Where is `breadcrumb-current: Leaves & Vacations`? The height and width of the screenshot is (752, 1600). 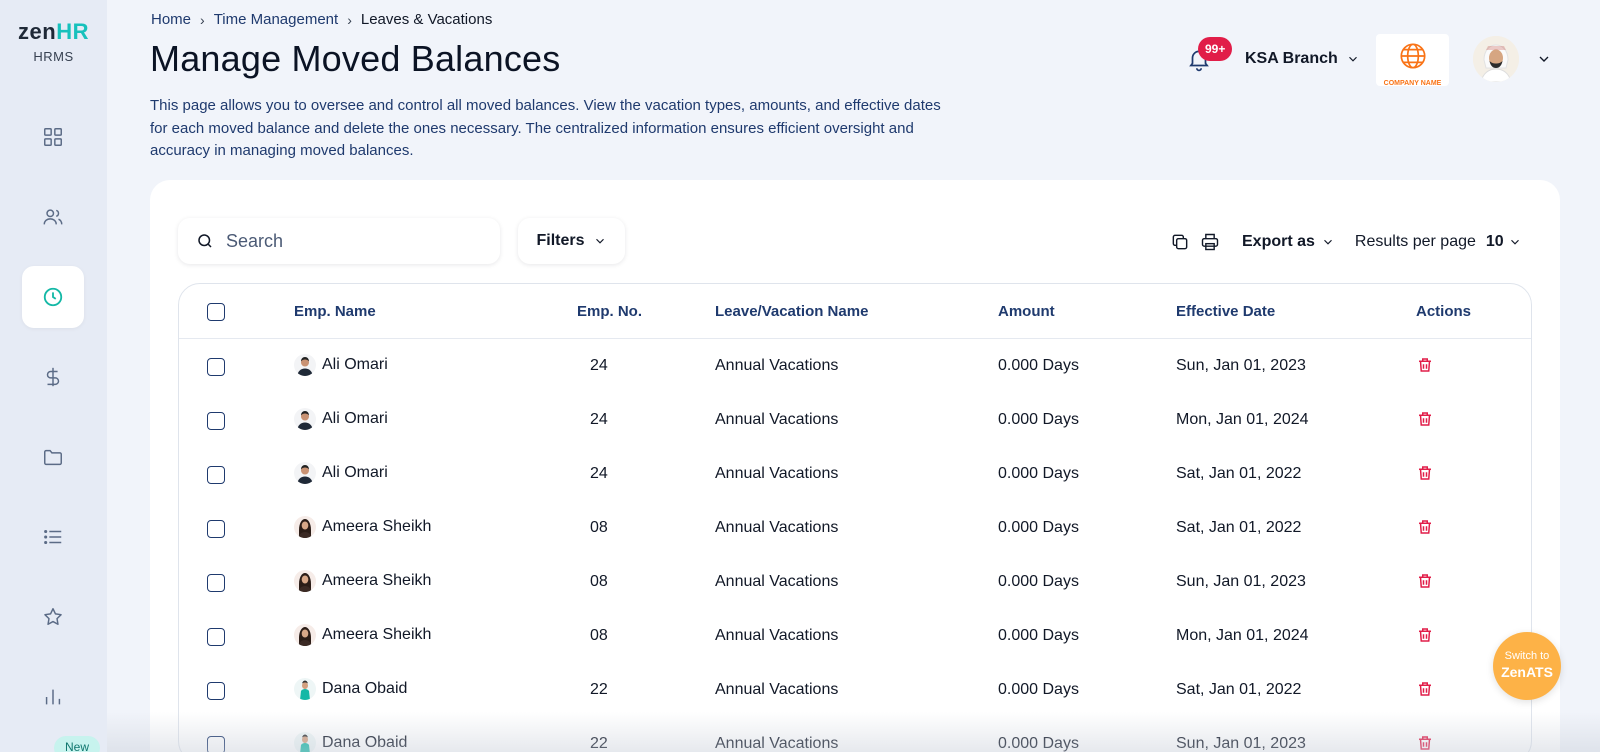
breadcrumb-current: Leaves & Vacations is located at coordinates (426, 19).